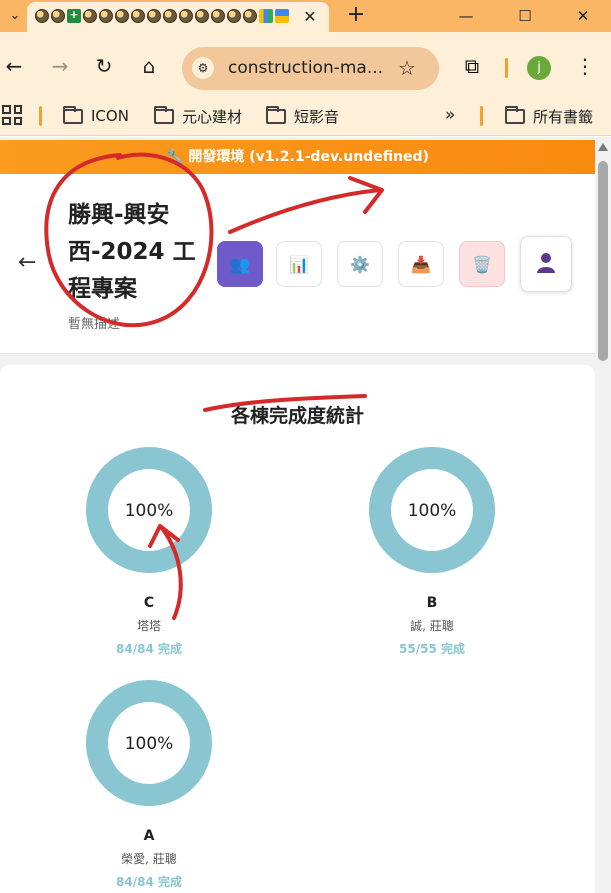  Describe the element at coordinates (14, 66) in the screenshot. I see `back-icon: ←` at that location.